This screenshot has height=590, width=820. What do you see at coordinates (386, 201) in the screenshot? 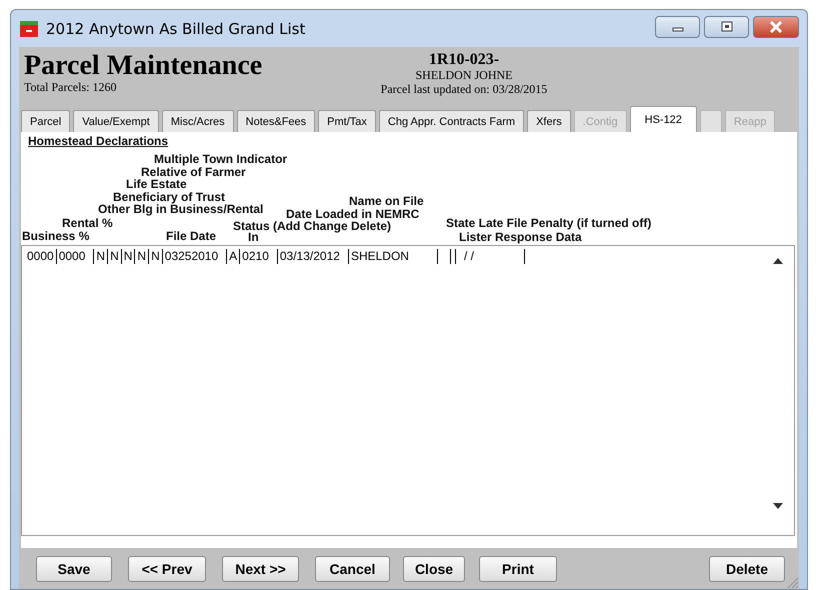
I see `column-header: Name on File` at bounding box center [386, 201].